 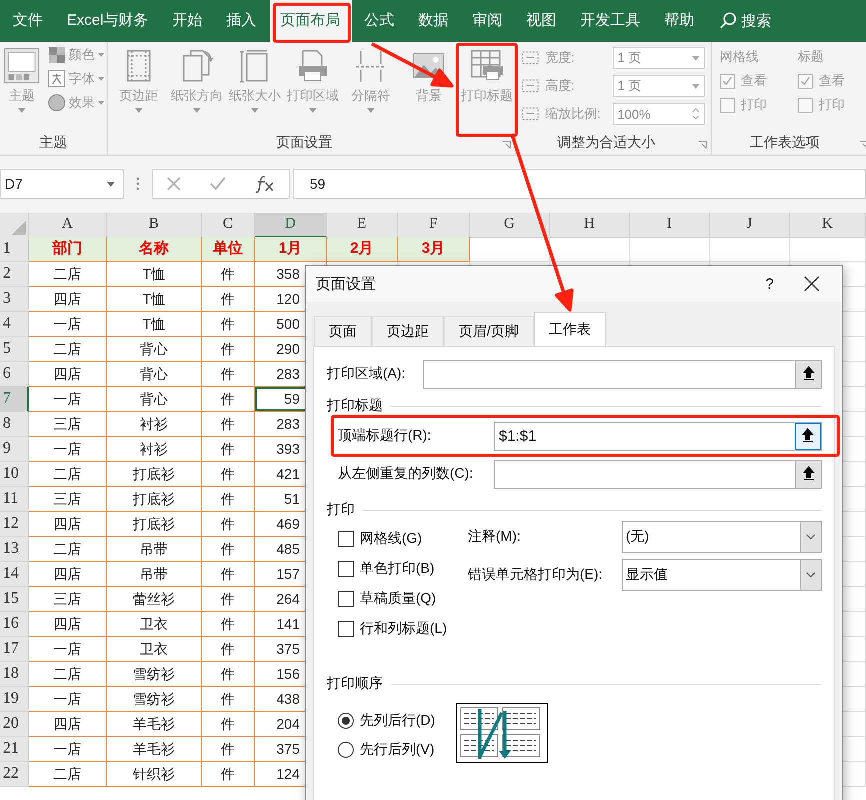 What do you see at coordinates (14, 374) in the screenshot?
I see `row-header: 6` at bounding box center [14, 374].